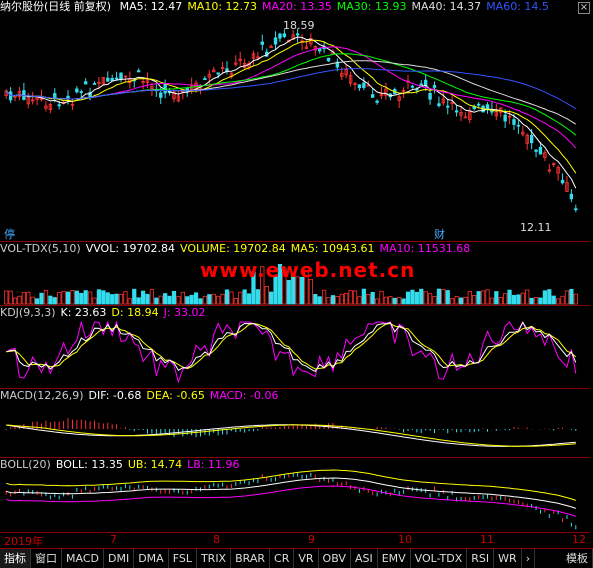  I want to click on boll-mid-line, so click(291, 493).